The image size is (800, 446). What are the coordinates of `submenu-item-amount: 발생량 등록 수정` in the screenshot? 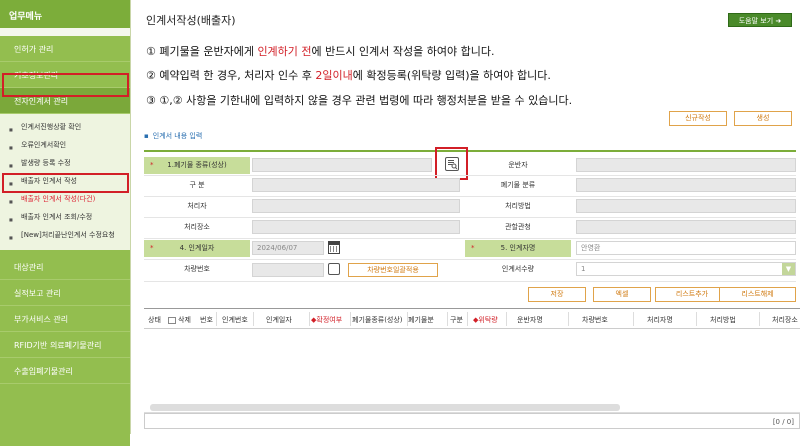 It's located at (65, 163).